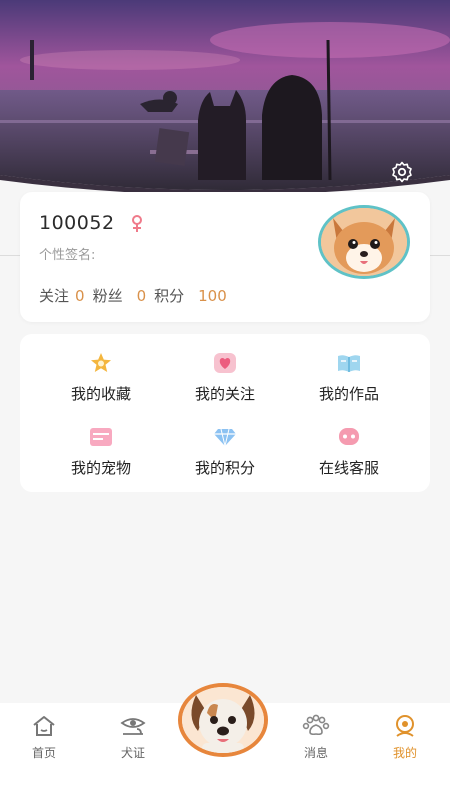  Describe the element at coordinates (137, 223) in the screenshot. I see `female-gender-icon` at that location.